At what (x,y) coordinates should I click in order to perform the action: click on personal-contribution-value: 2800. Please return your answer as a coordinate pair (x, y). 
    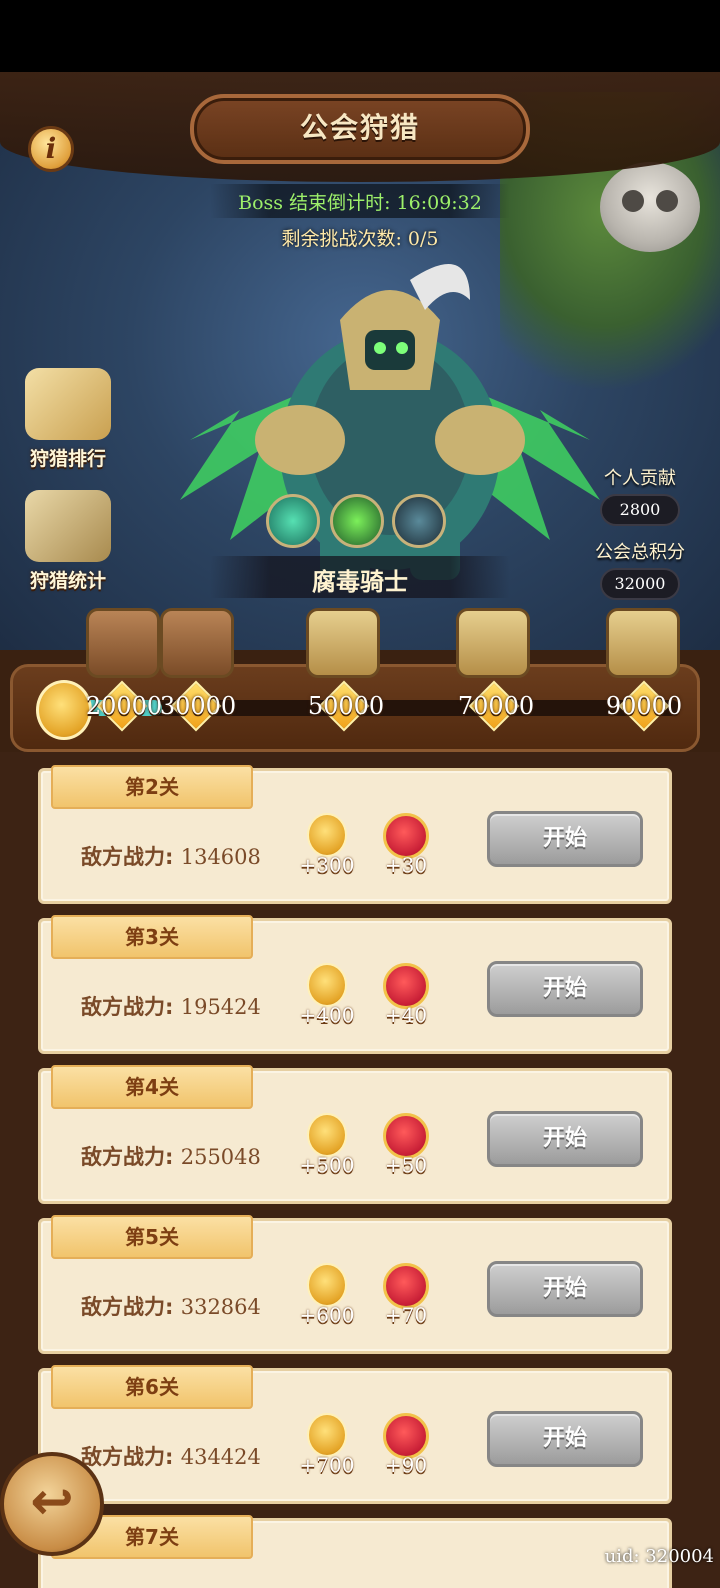
    Looking at the image, I should click on (640, 510).